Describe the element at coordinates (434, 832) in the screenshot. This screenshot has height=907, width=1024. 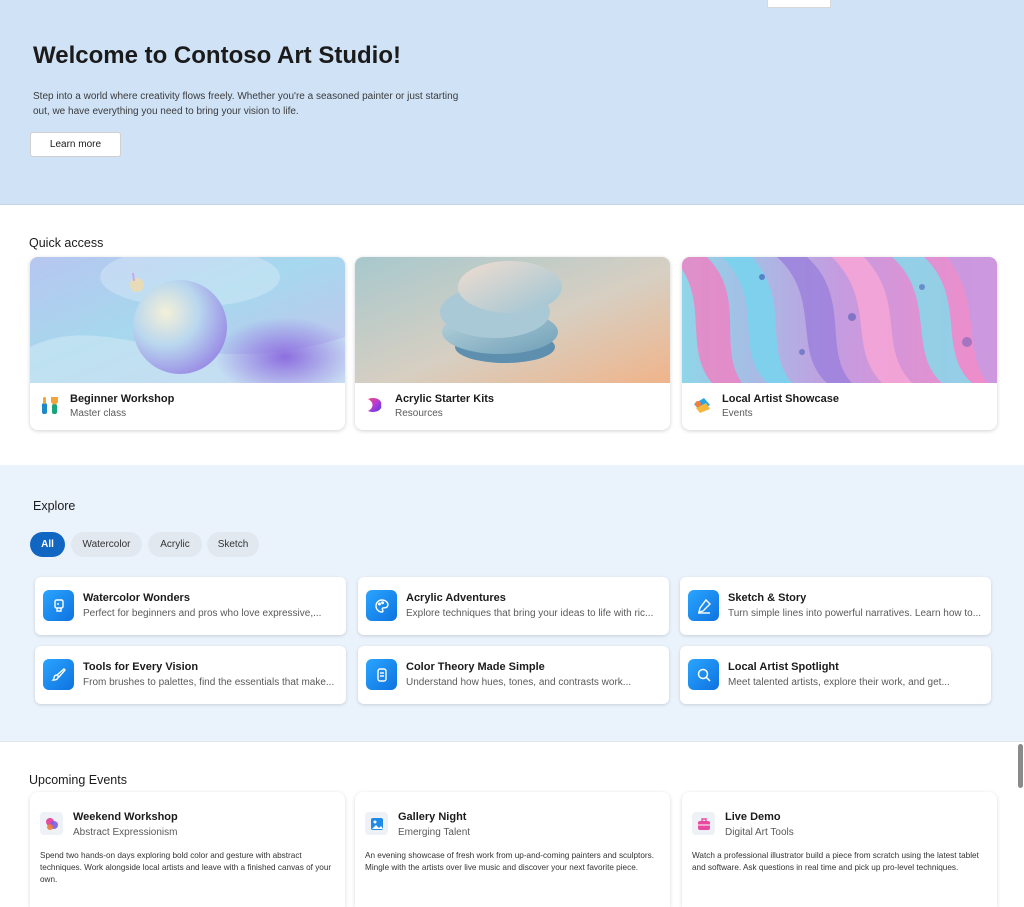
I see `event-card-subtitle: Emerging Talent` at that location.